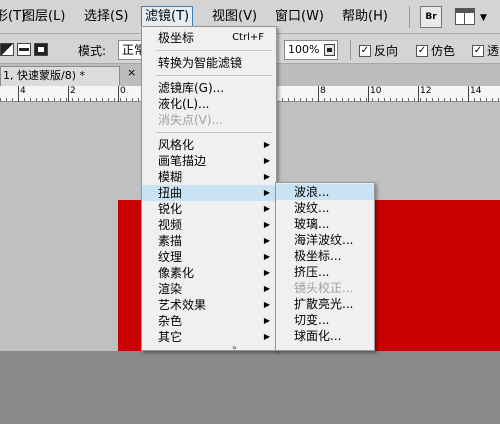 The height and width of the screenshot is (424, 500). What do you see at coordinates (209, 273) in the screenshot?
I see `menu-item-pixelate: 像素化 ▶` at bounding box center [209, 273].